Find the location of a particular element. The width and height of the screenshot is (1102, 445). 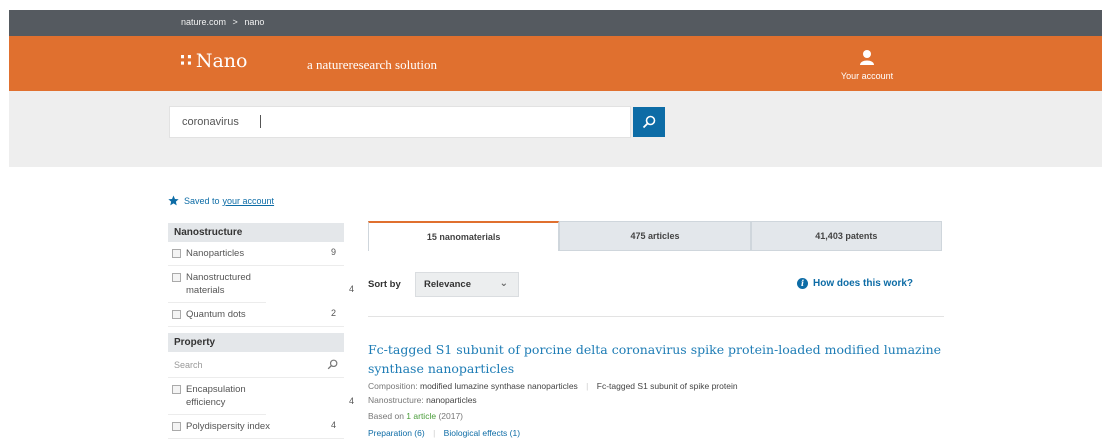

nano-logo: ∷ Nano is located at coordinates (213, 61).